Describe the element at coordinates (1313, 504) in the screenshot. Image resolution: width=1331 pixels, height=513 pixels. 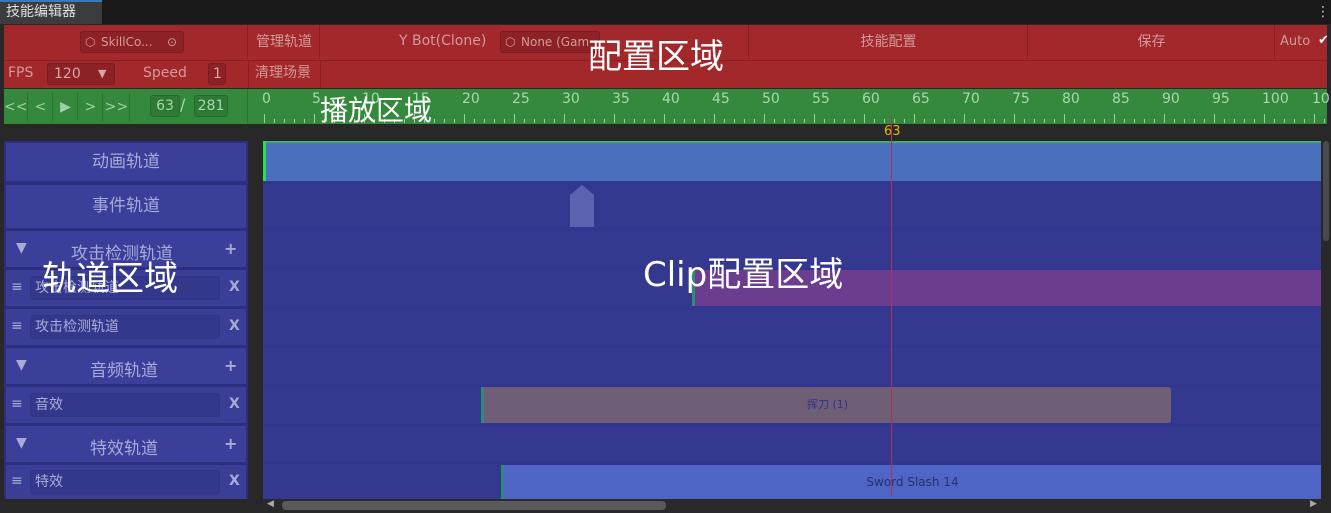
I see `scroll-right-icon: ▶` at that location.